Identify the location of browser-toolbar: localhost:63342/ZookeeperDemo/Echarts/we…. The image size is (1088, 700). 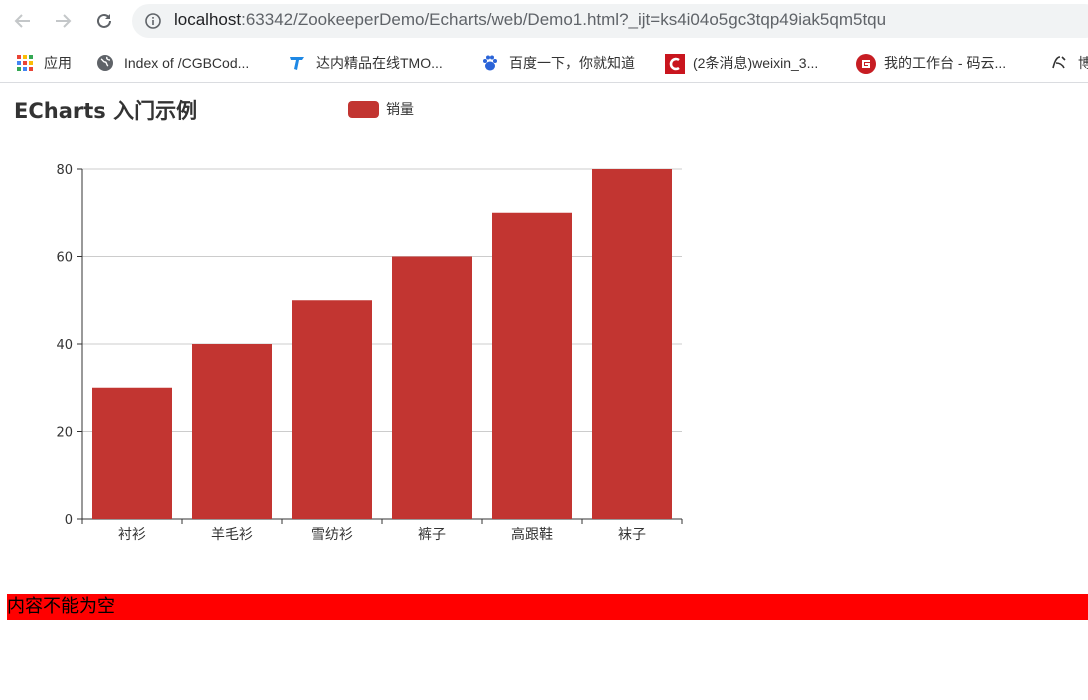
(544, 21).